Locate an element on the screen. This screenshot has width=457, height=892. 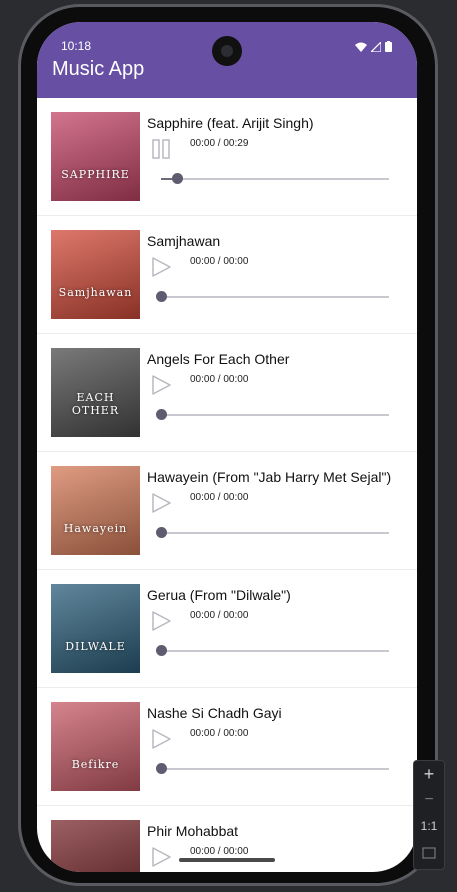
album-cover: Samjhawan is located at coordinates (95, 274).